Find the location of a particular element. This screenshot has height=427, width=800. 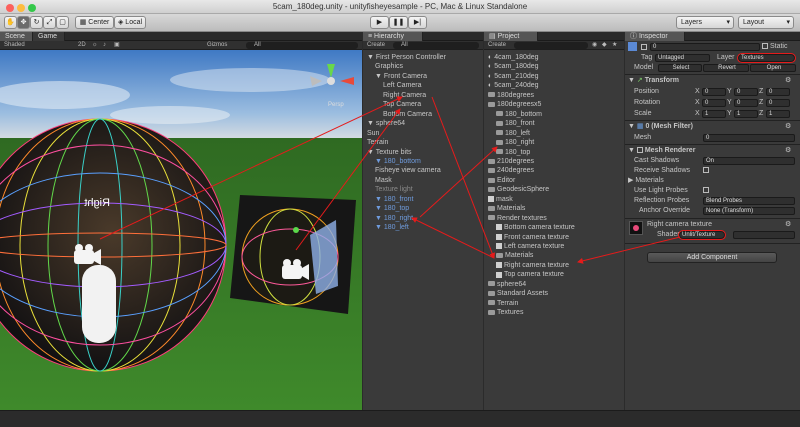

hierarchy-item: ▼ Front Camera is located at coordinates (401, 76).